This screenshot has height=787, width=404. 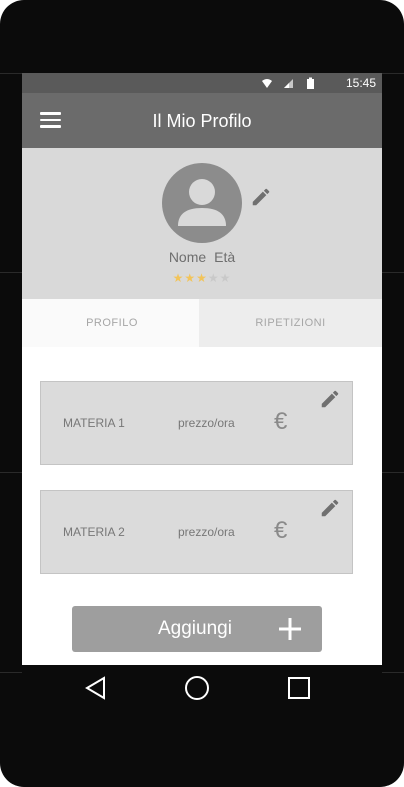 I want to click on add-button-label: Aggiungi, so click(x=195, y=628).